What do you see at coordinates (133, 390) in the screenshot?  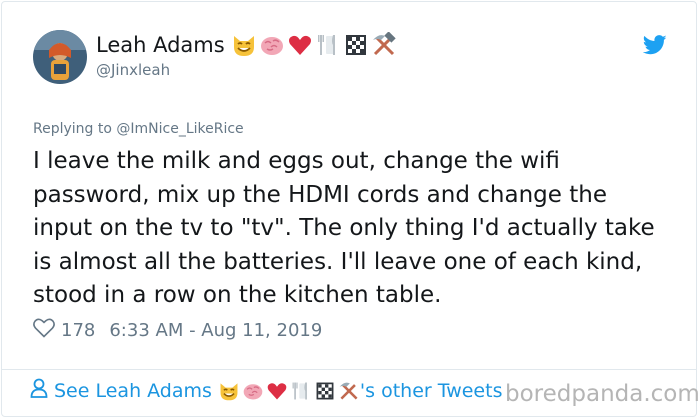 I see `see-other-tweets-prefix: See Leah Adams` at bounding box center [133, 390].